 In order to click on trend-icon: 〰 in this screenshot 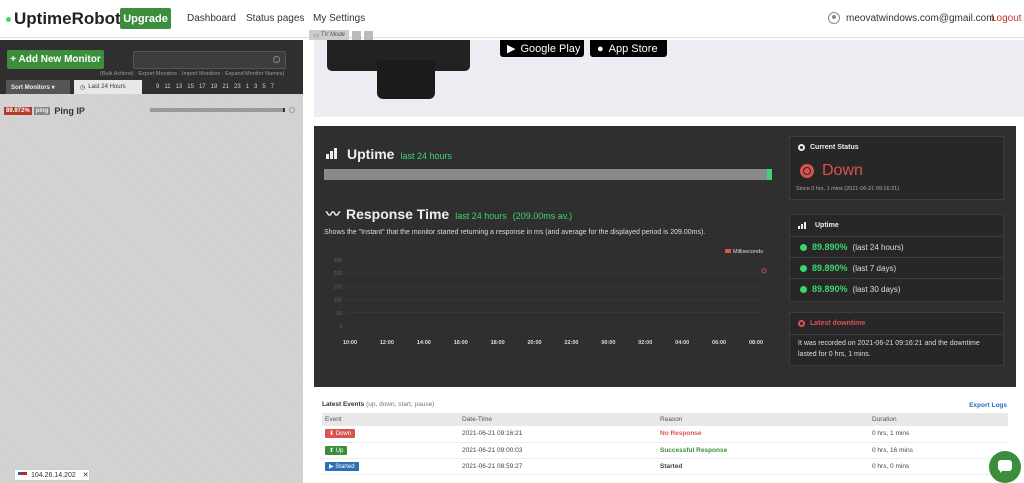, I will do `click(333, 214)`.